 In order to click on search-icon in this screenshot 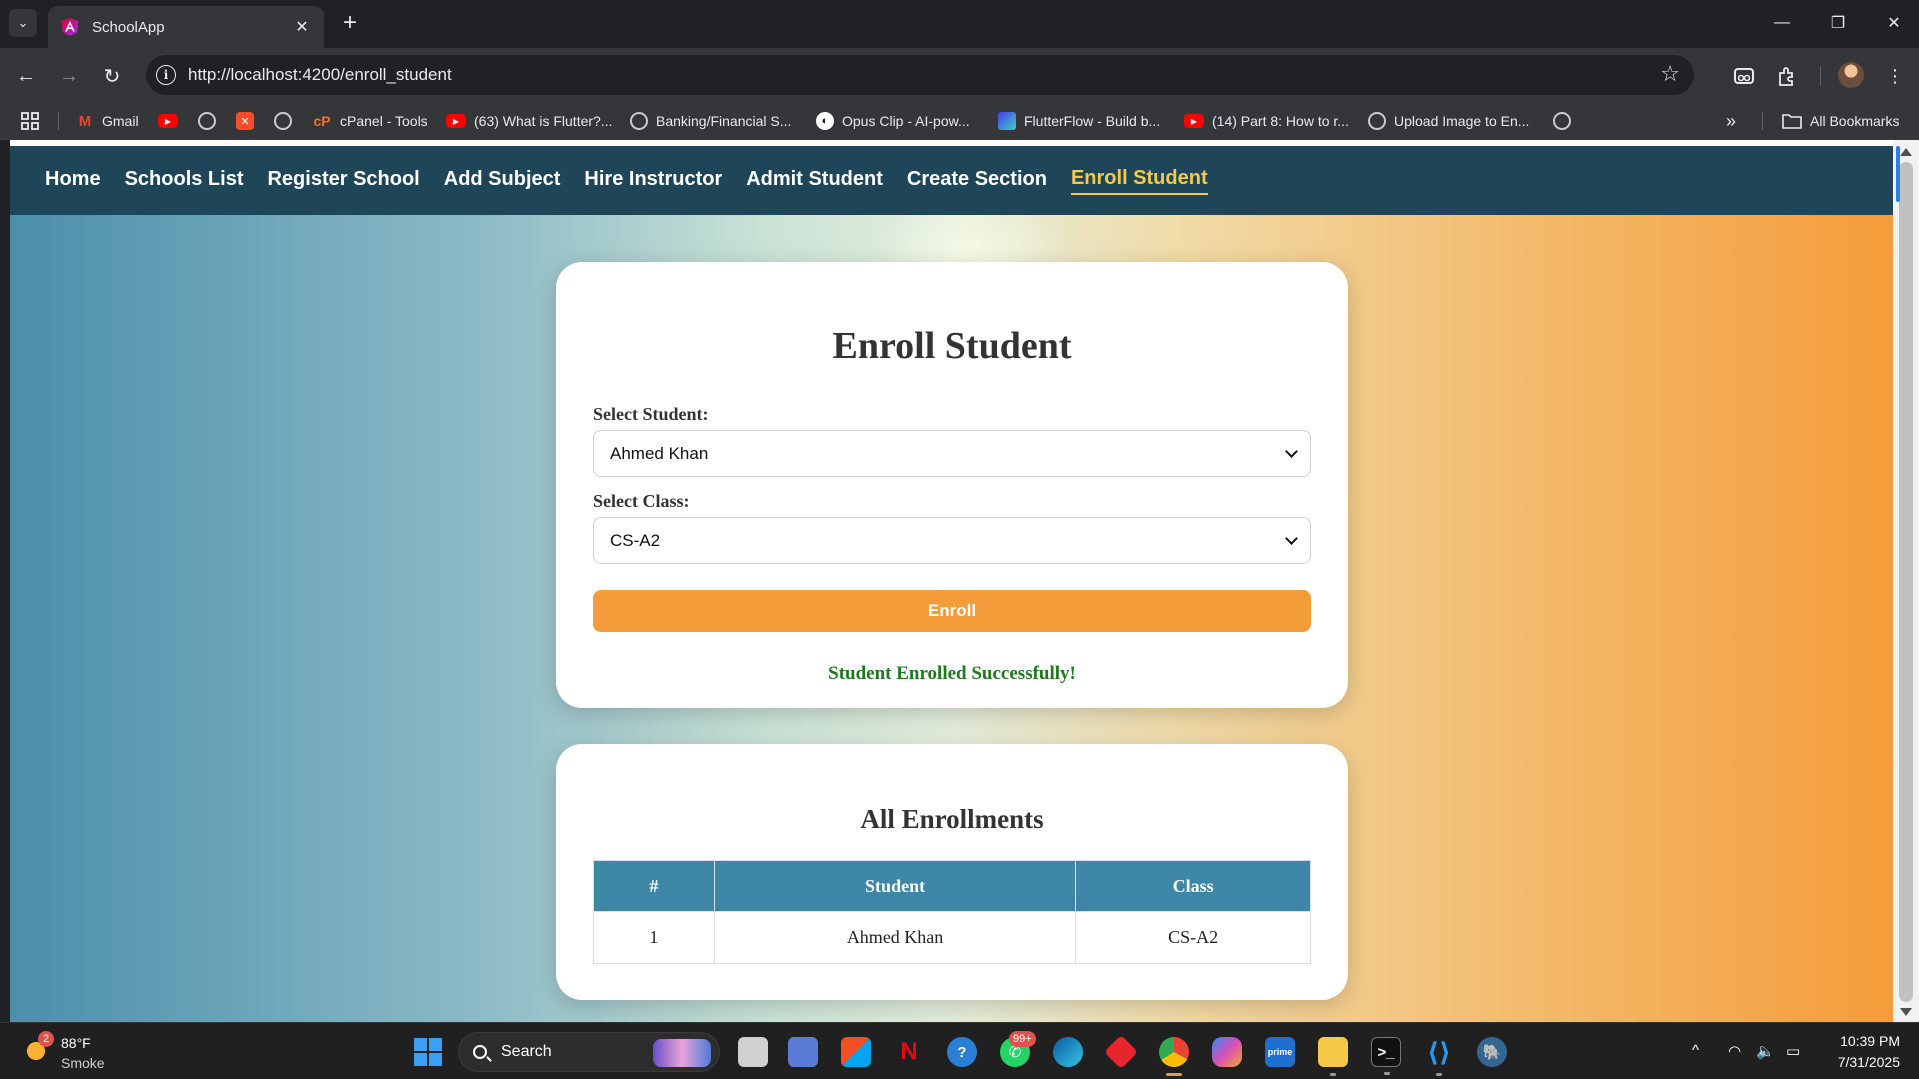, I will do `click(480, 1052)`.